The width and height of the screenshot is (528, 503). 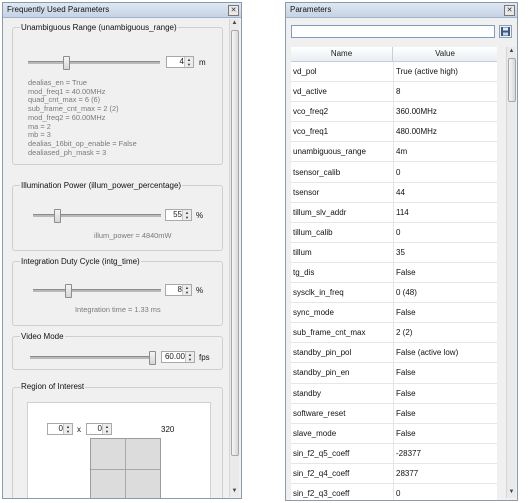 What do you see at coordinates (178, 215) in the screenshot?
I see `illumination-power-spinbox: 55 ▲ ▼` at bounding box center [178, 215].